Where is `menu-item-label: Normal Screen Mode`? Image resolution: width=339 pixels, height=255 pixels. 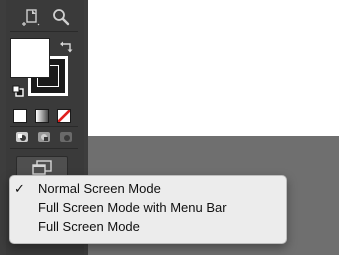
menu-item-label: Normal Screen Mode is located at coordinates (99, 188).